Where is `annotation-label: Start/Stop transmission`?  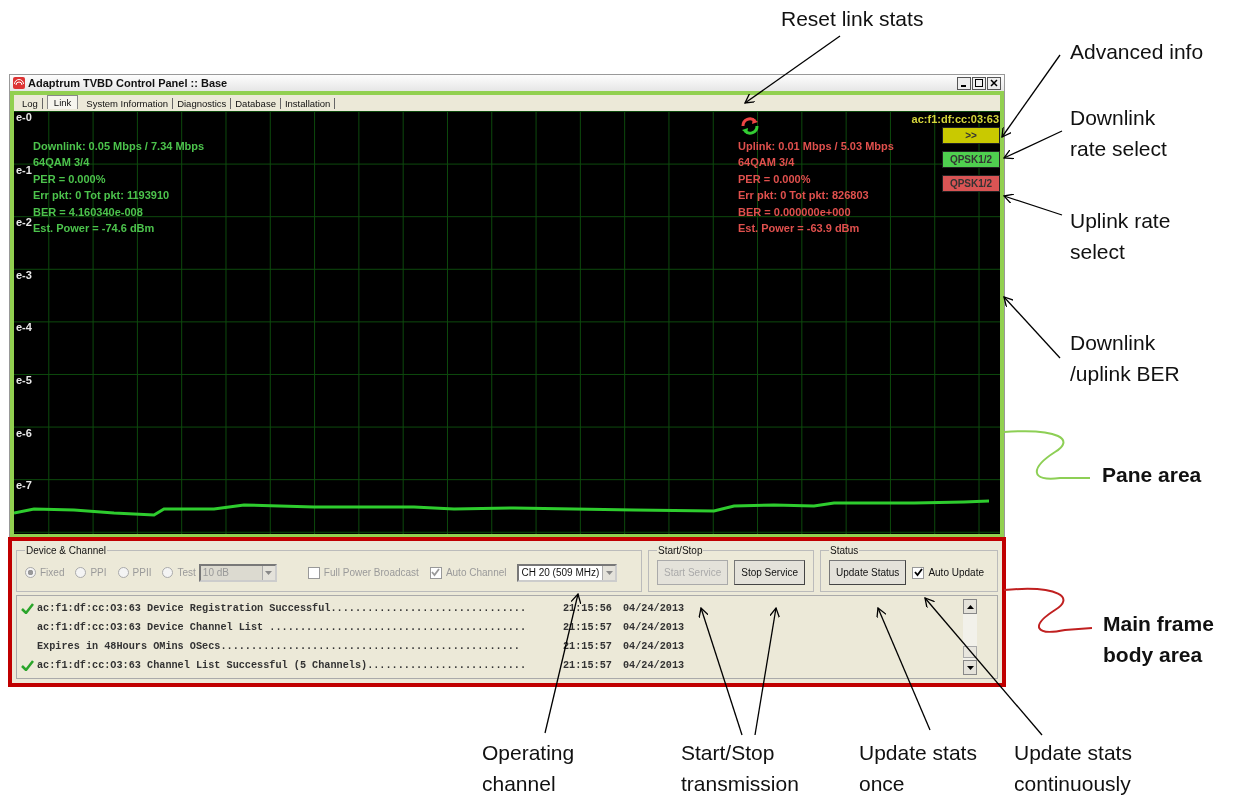
annotation-label: Start/Stop transmission is located at coordinates (740, 768).